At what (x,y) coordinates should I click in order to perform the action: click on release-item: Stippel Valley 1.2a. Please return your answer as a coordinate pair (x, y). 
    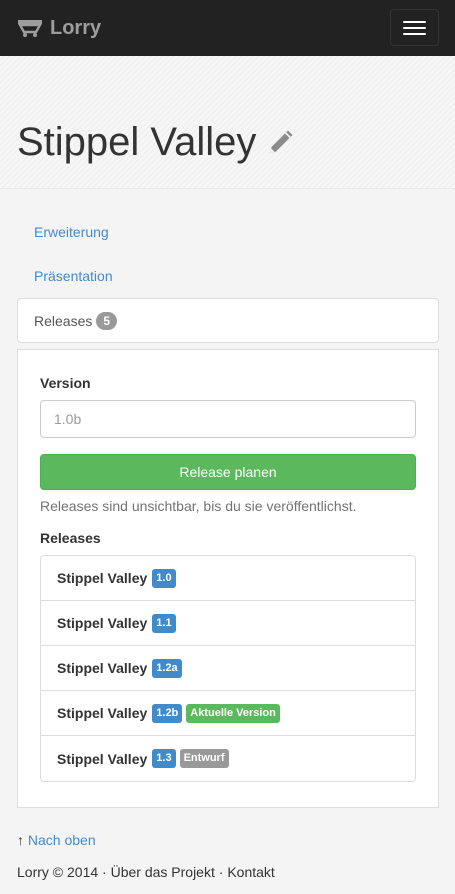
    Looking at the image, I should click on (228, 668).